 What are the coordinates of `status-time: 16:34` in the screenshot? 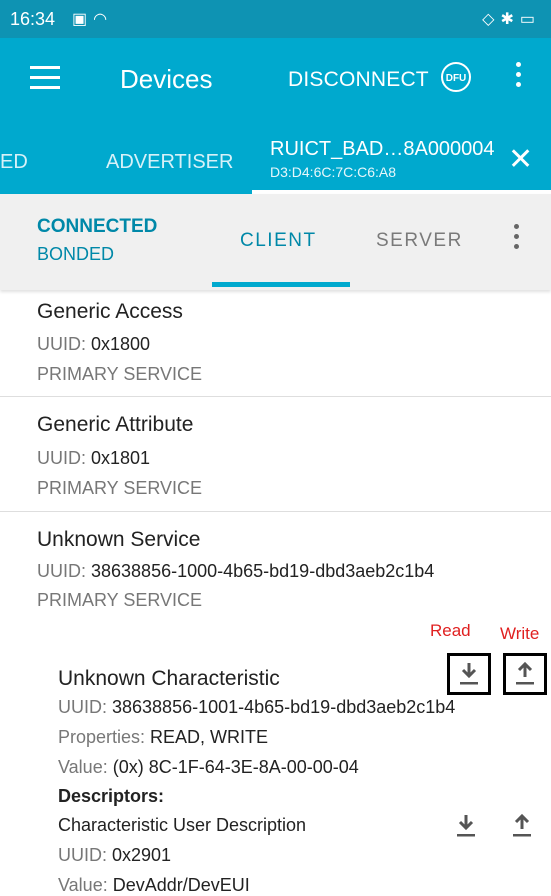 It's located at (33, 19).